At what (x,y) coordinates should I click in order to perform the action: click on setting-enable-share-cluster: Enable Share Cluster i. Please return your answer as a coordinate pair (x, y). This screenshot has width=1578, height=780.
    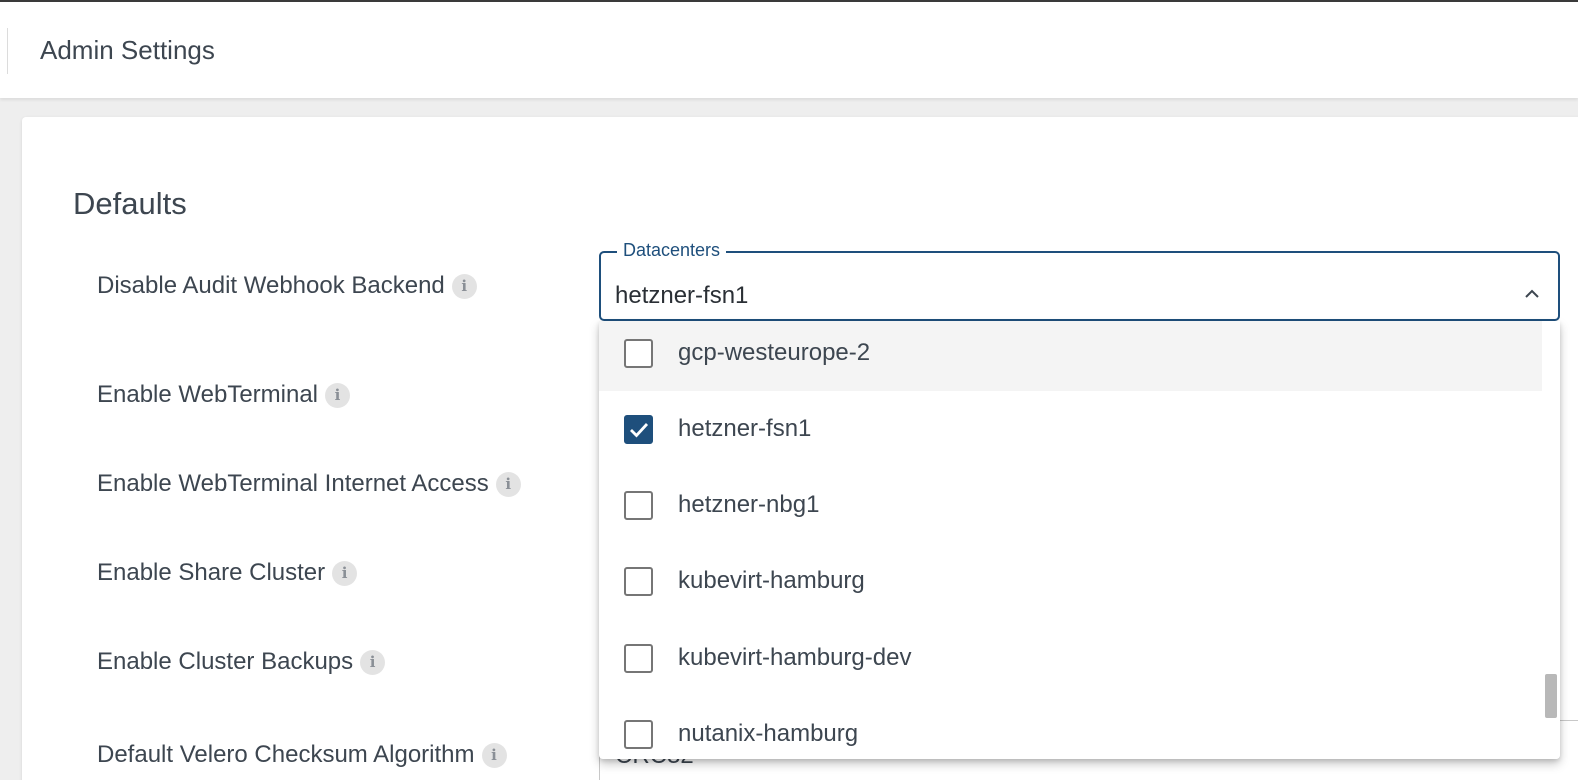
    Looking at the image, I should click on (227, 573).